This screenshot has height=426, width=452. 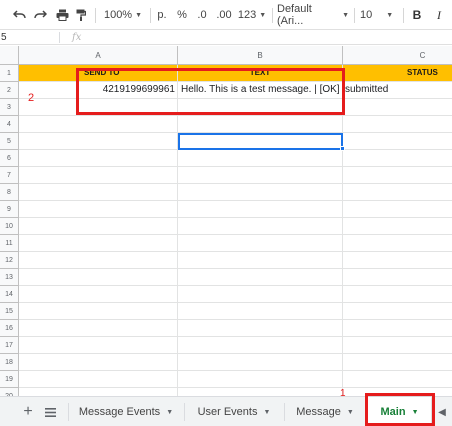 I want to click on row-header-9: 9, so click(x=9, y=209).